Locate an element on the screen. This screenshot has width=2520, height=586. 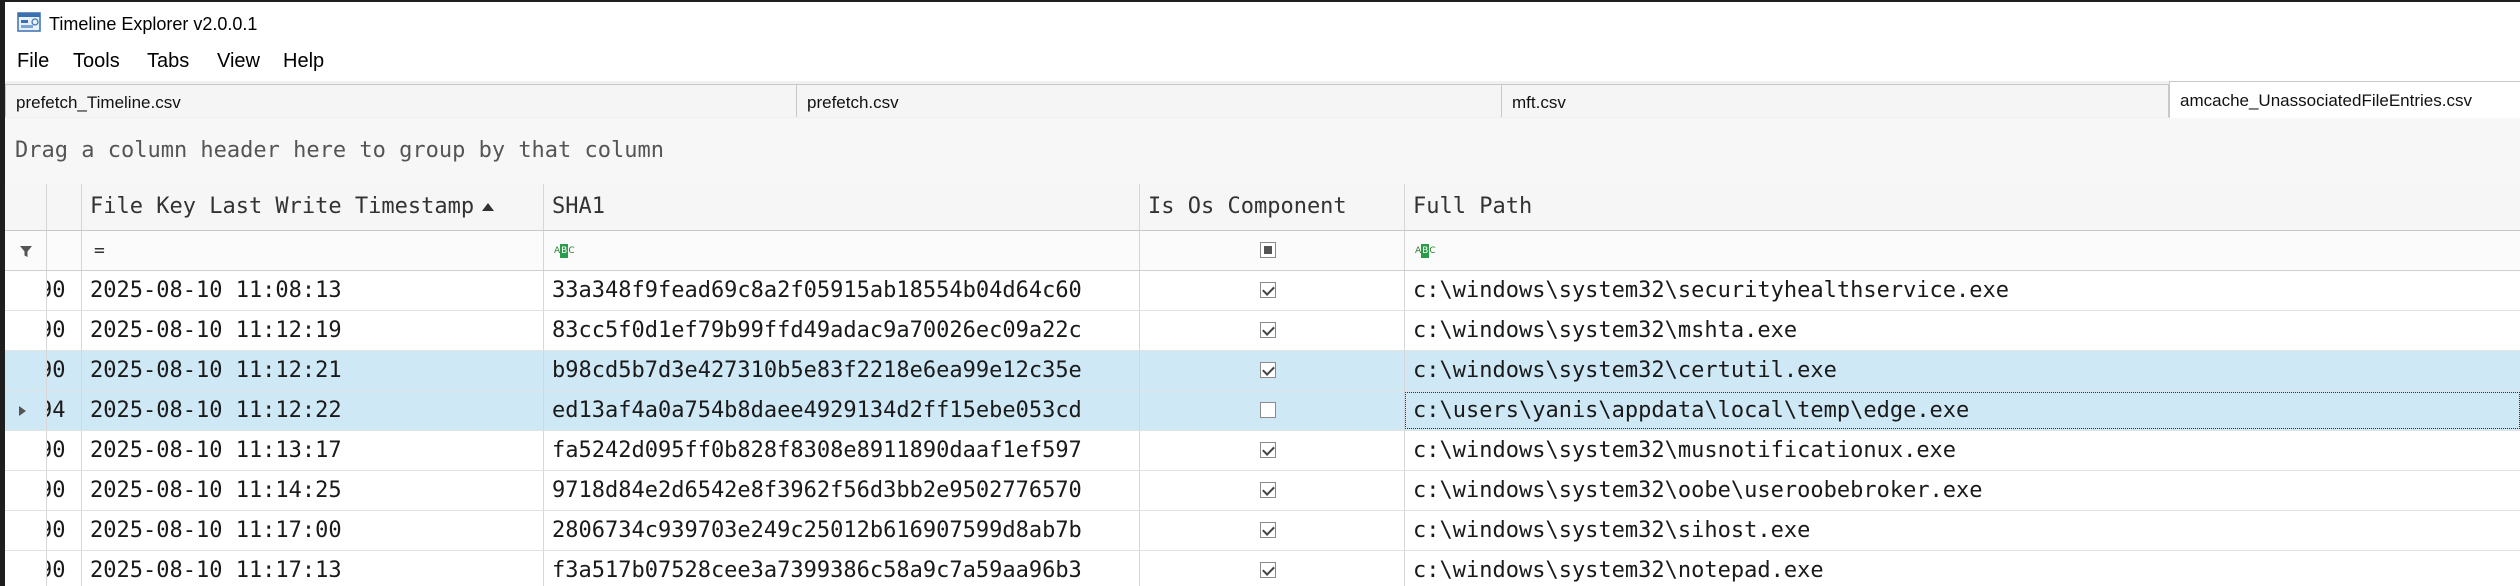
prefix-cell: 94 is located at coordinates (64, 410).